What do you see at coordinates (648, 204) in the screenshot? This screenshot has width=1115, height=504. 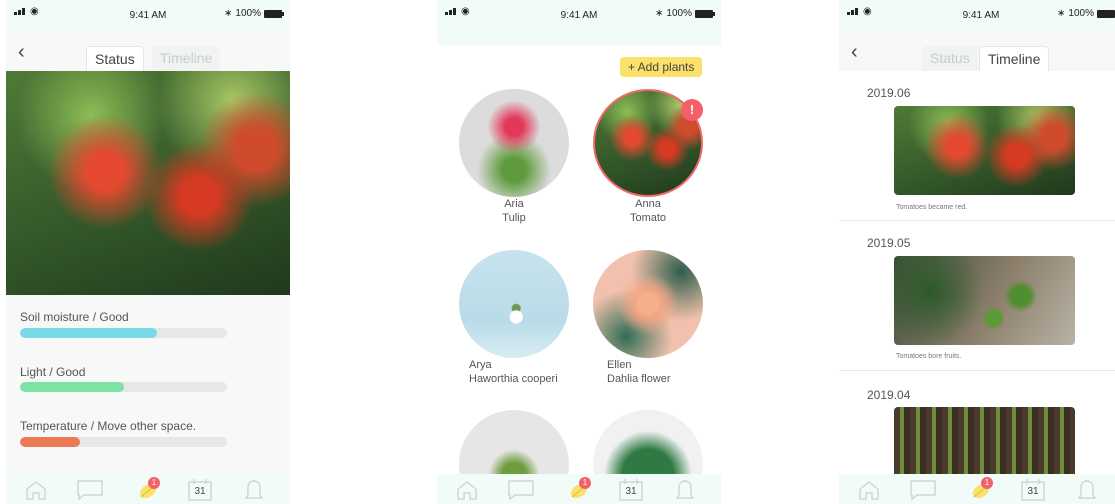 I see `plant-name: Anna` at bounding box center [648, 204].